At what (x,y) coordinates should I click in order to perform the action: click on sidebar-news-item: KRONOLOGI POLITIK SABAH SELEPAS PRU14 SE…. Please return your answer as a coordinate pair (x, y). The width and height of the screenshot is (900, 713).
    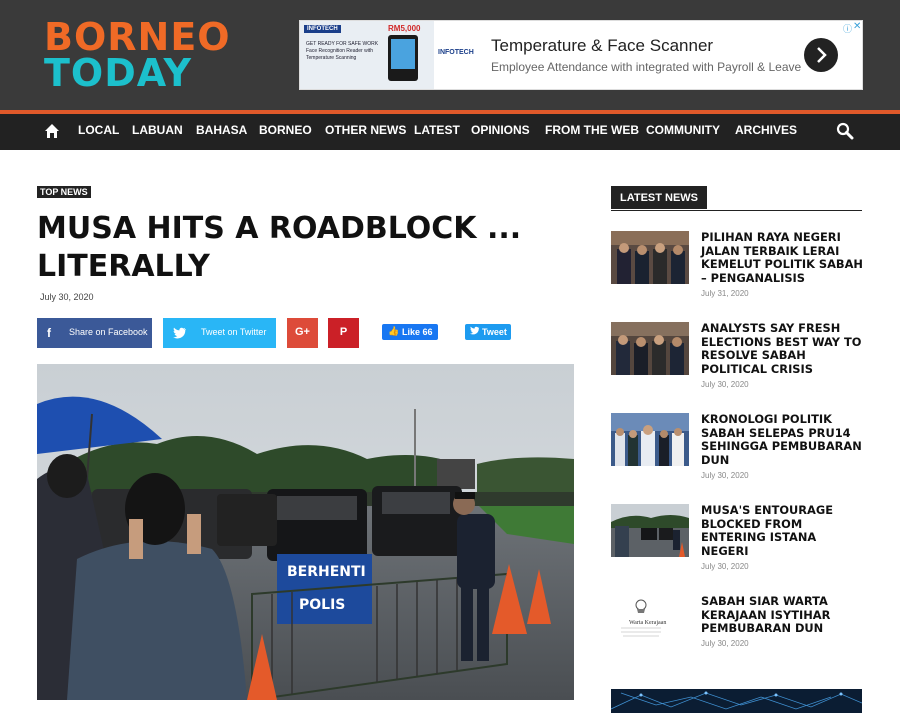
    Looking at the image, I should click on (736, 452).